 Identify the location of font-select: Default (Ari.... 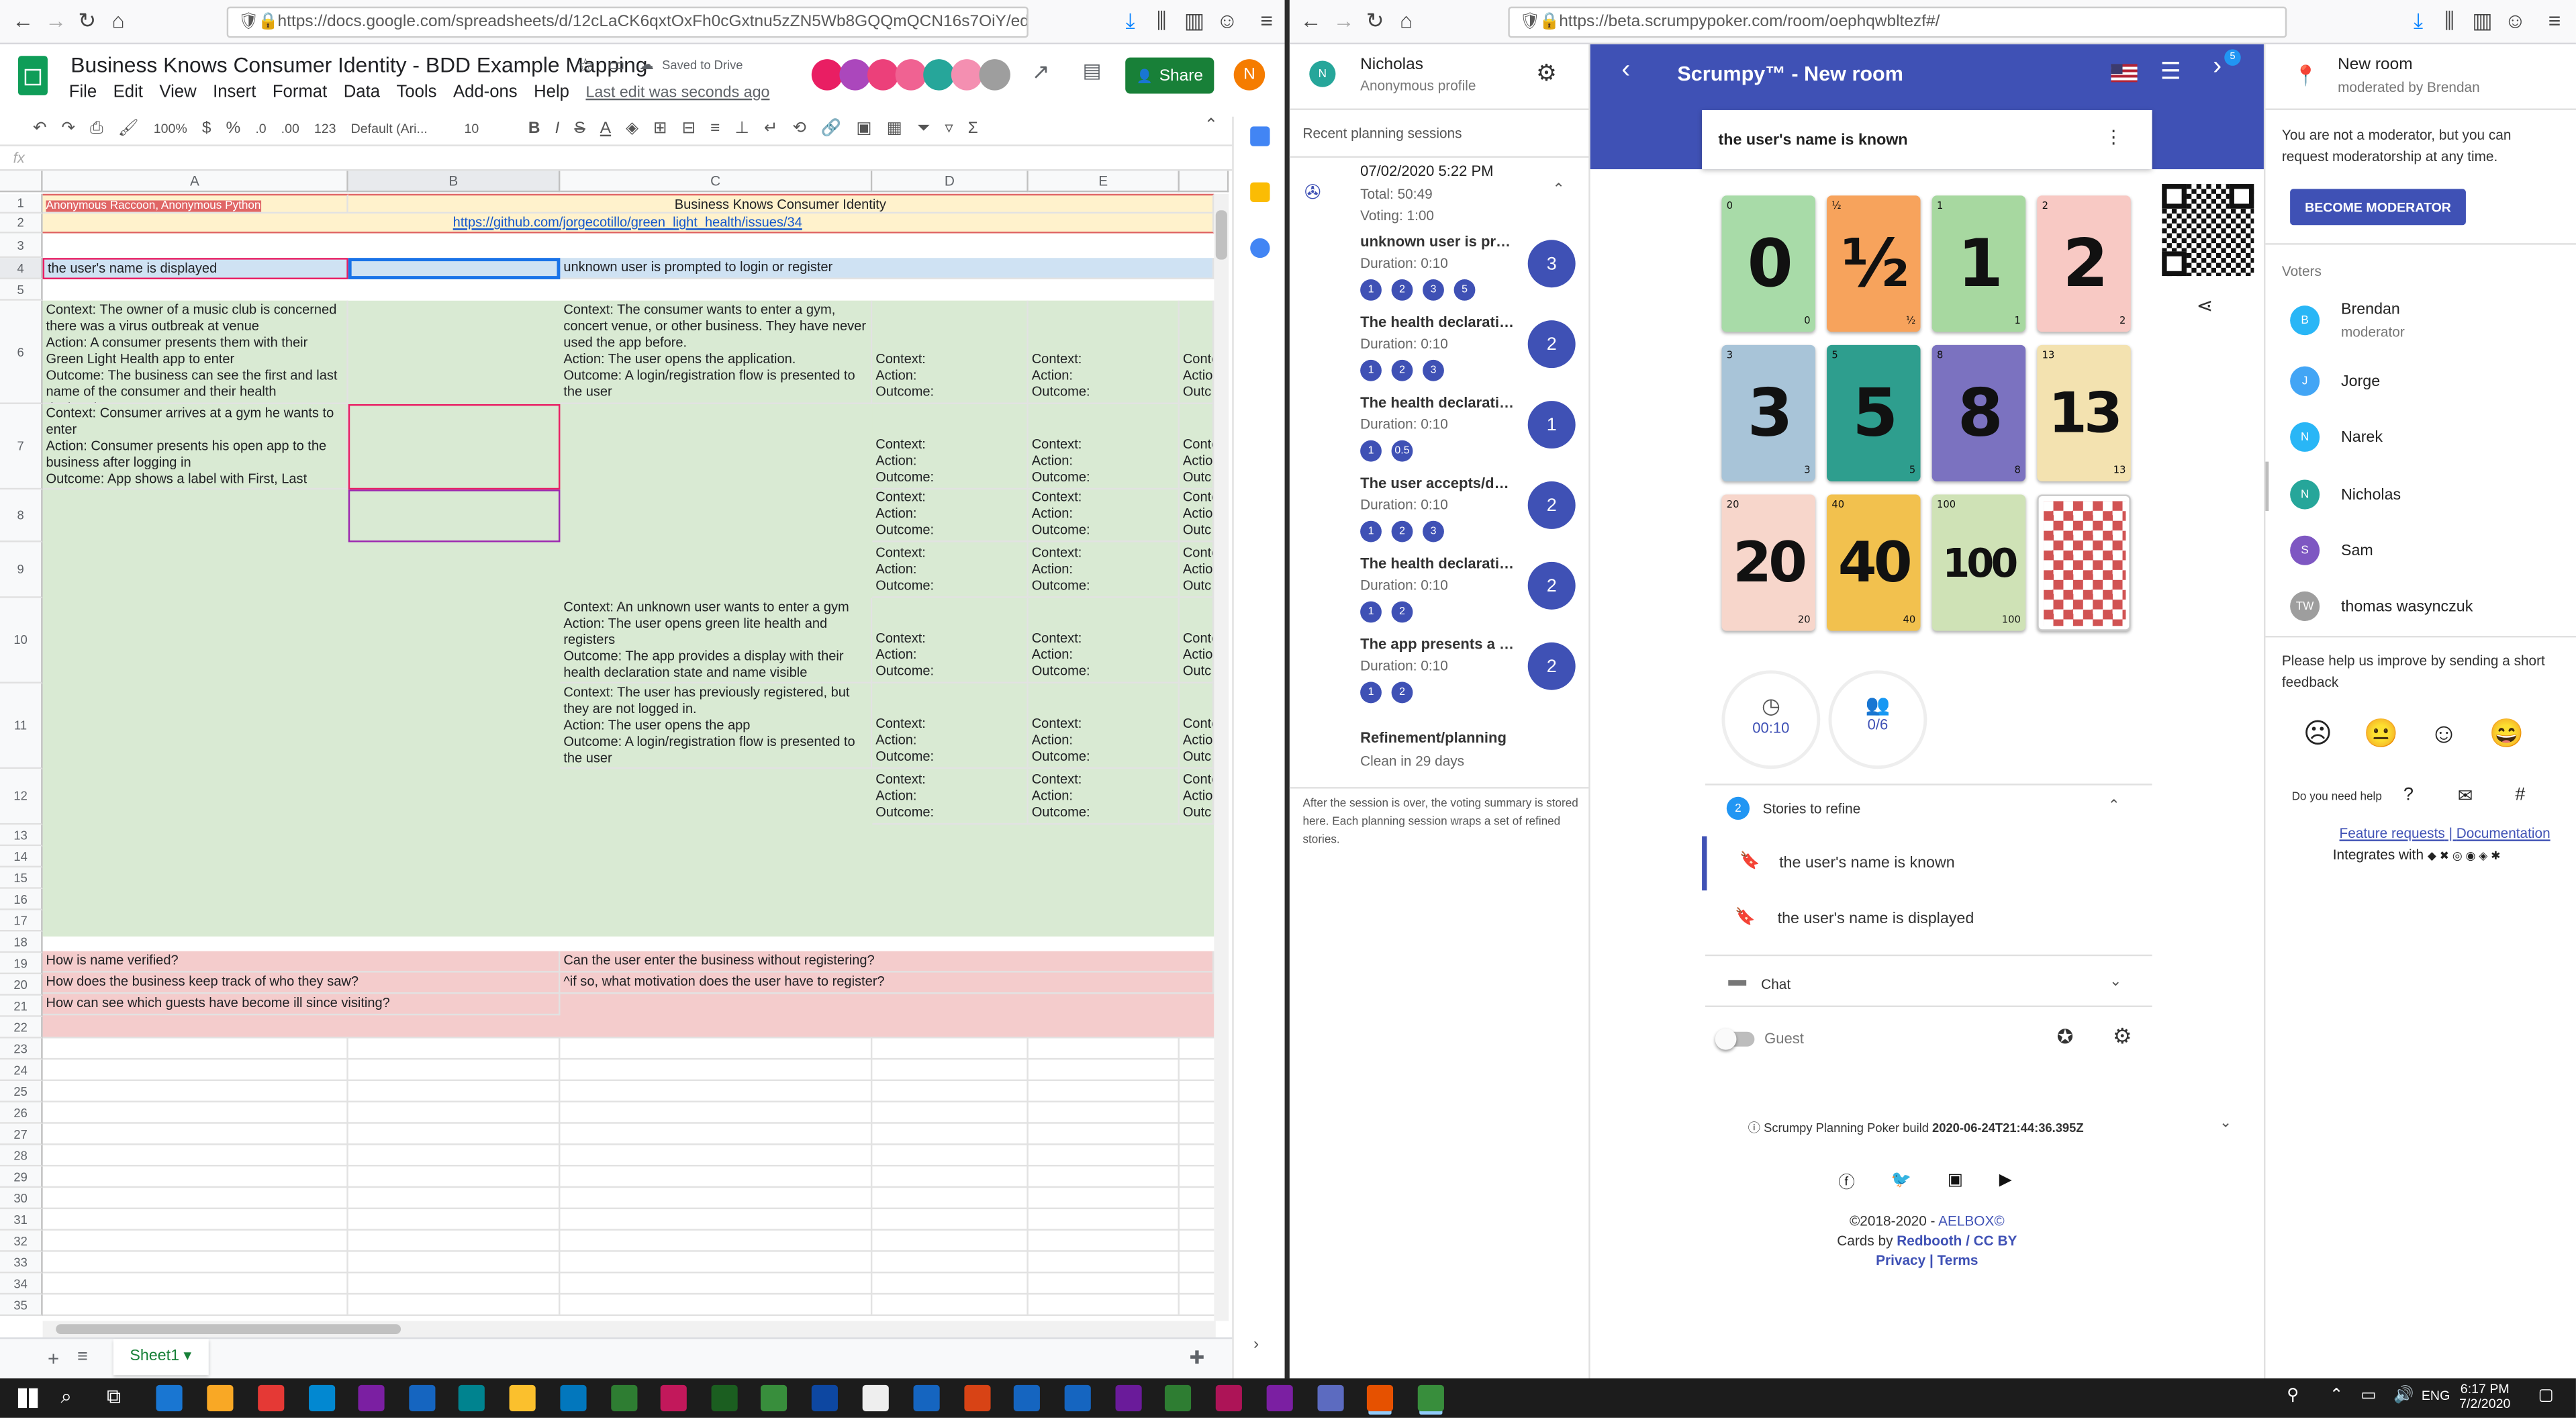
(400, 128).